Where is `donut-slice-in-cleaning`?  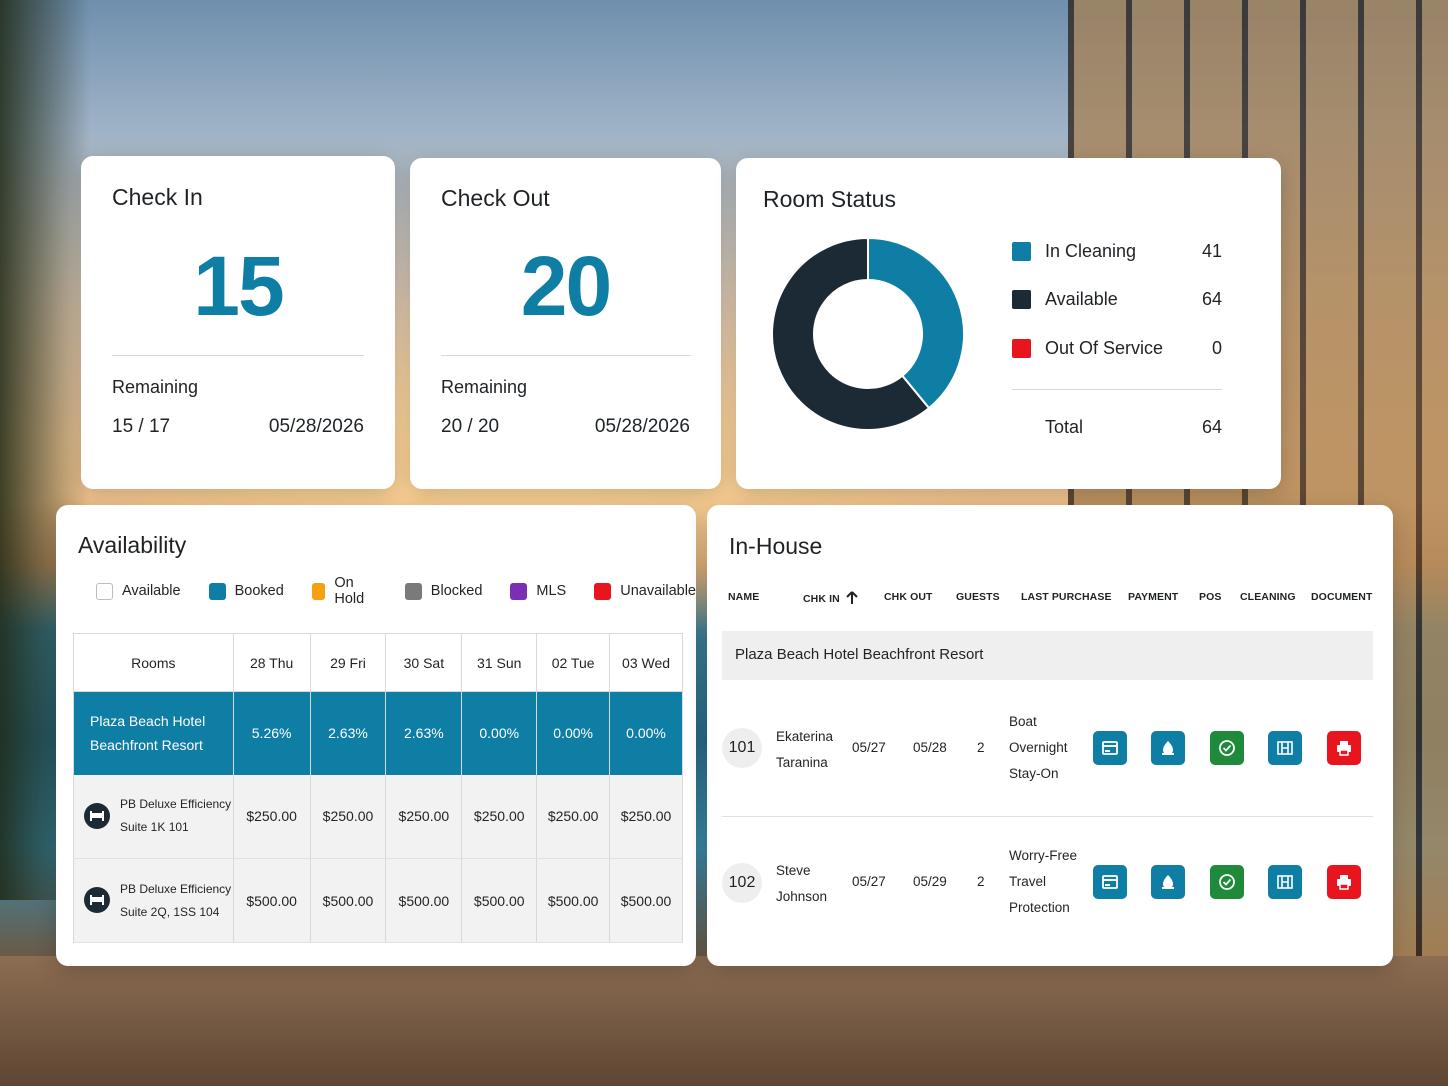 donut-slice-in-cleaning is located at coordinates (916, 323).